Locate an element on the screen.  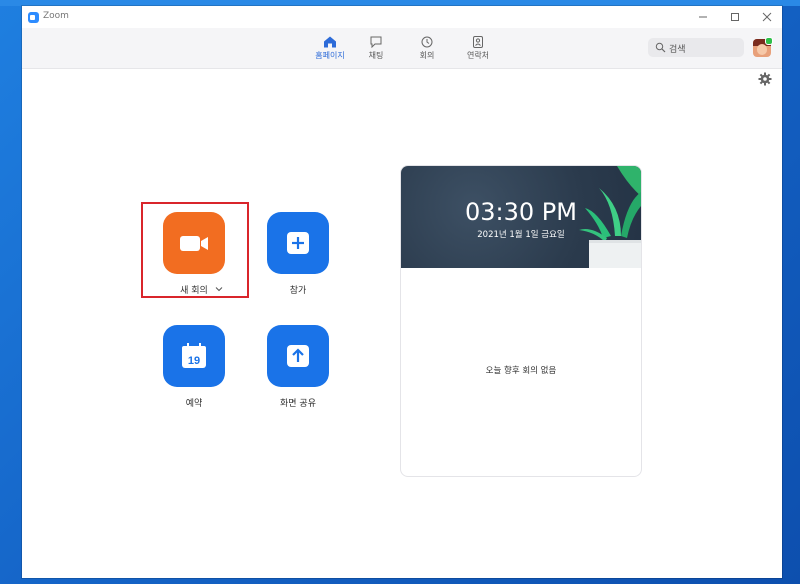
search-input: 검색 is located at coordinates (696, 47).